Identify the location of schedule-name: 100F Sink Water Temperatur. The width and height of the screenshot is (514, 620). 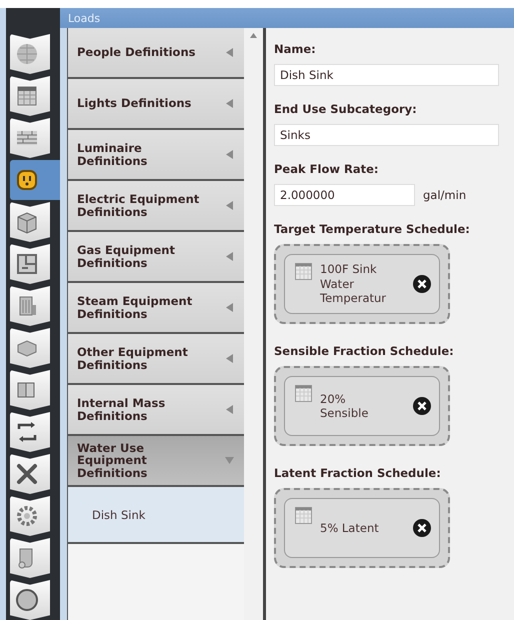
(354, 284).